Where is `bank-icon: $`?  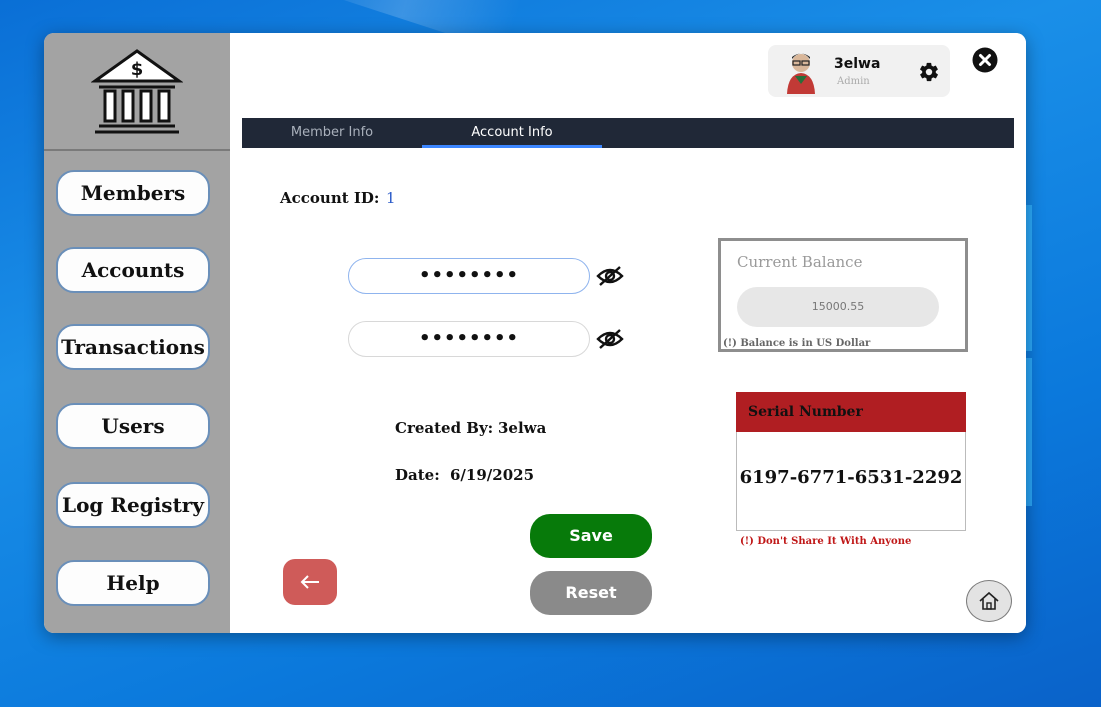
bank-icon: $ is located at coordinates (137, 91).